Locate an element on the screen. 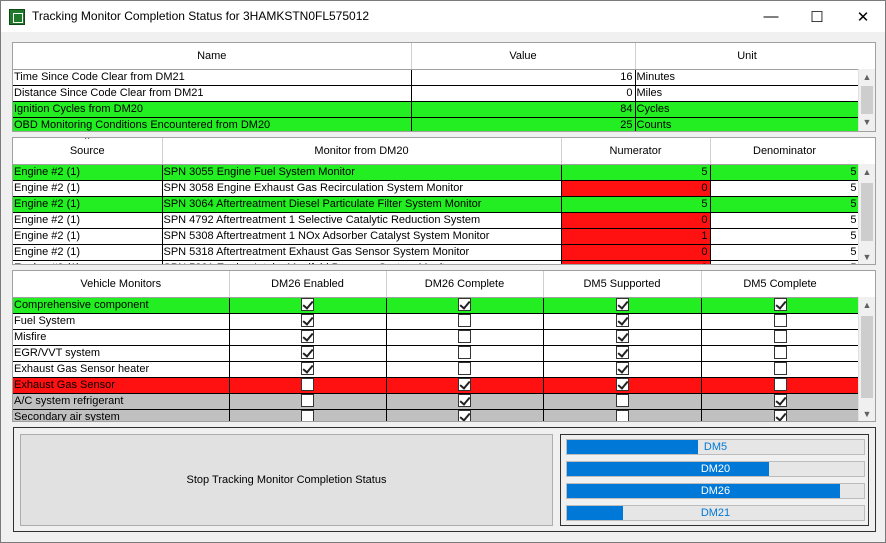 The image size is (886, 543). table-row: Fuel System is located at coordinates (436, 321).